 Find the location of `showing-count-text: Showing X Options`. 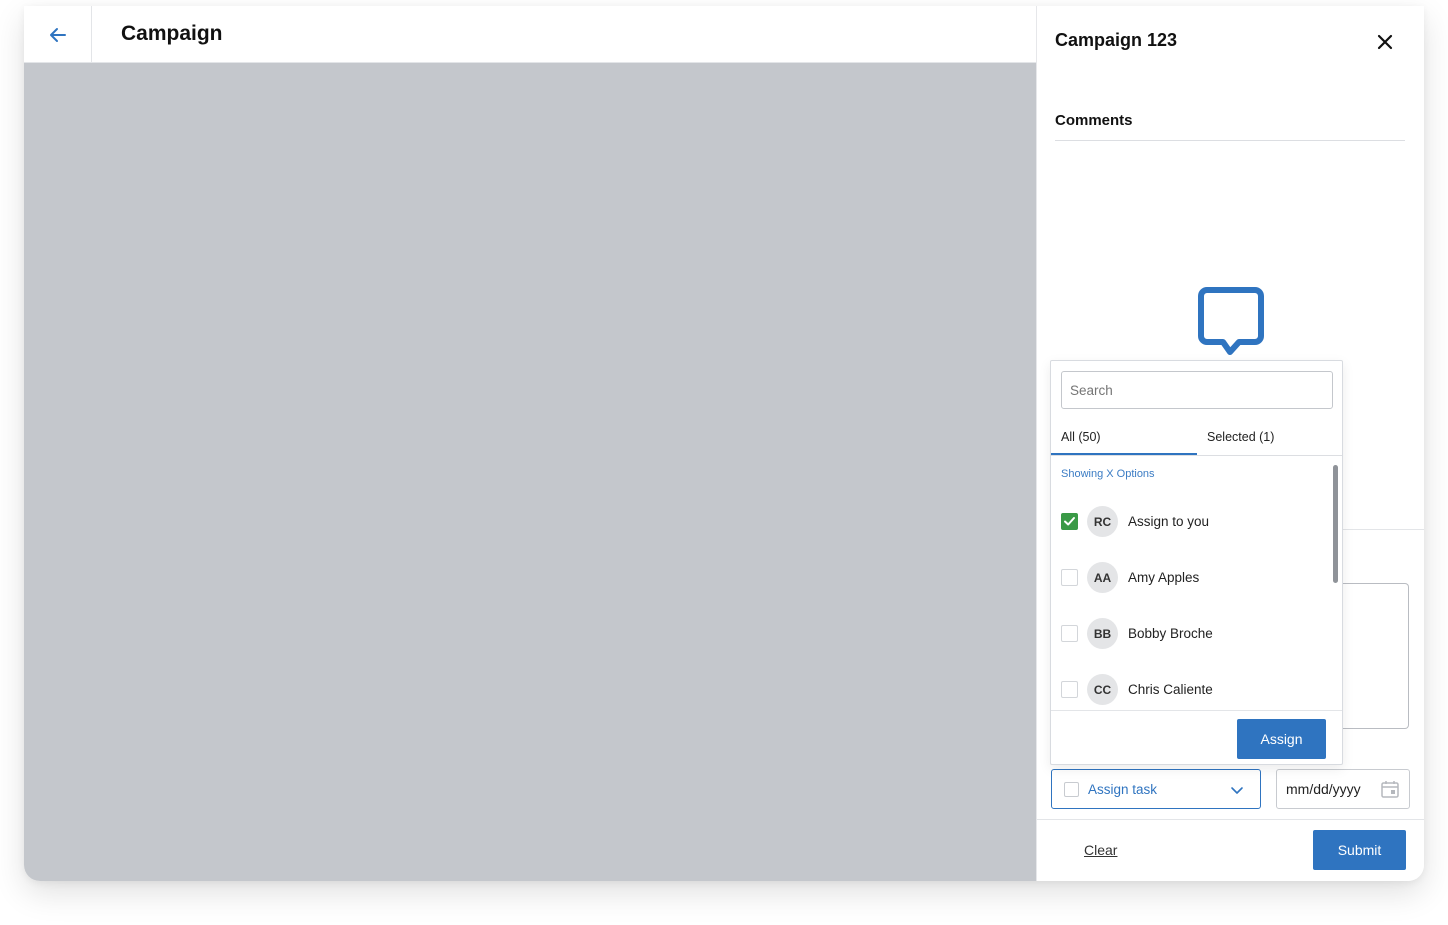

showing-count-text: Showing X Options is located at coordinates (1108, 474).